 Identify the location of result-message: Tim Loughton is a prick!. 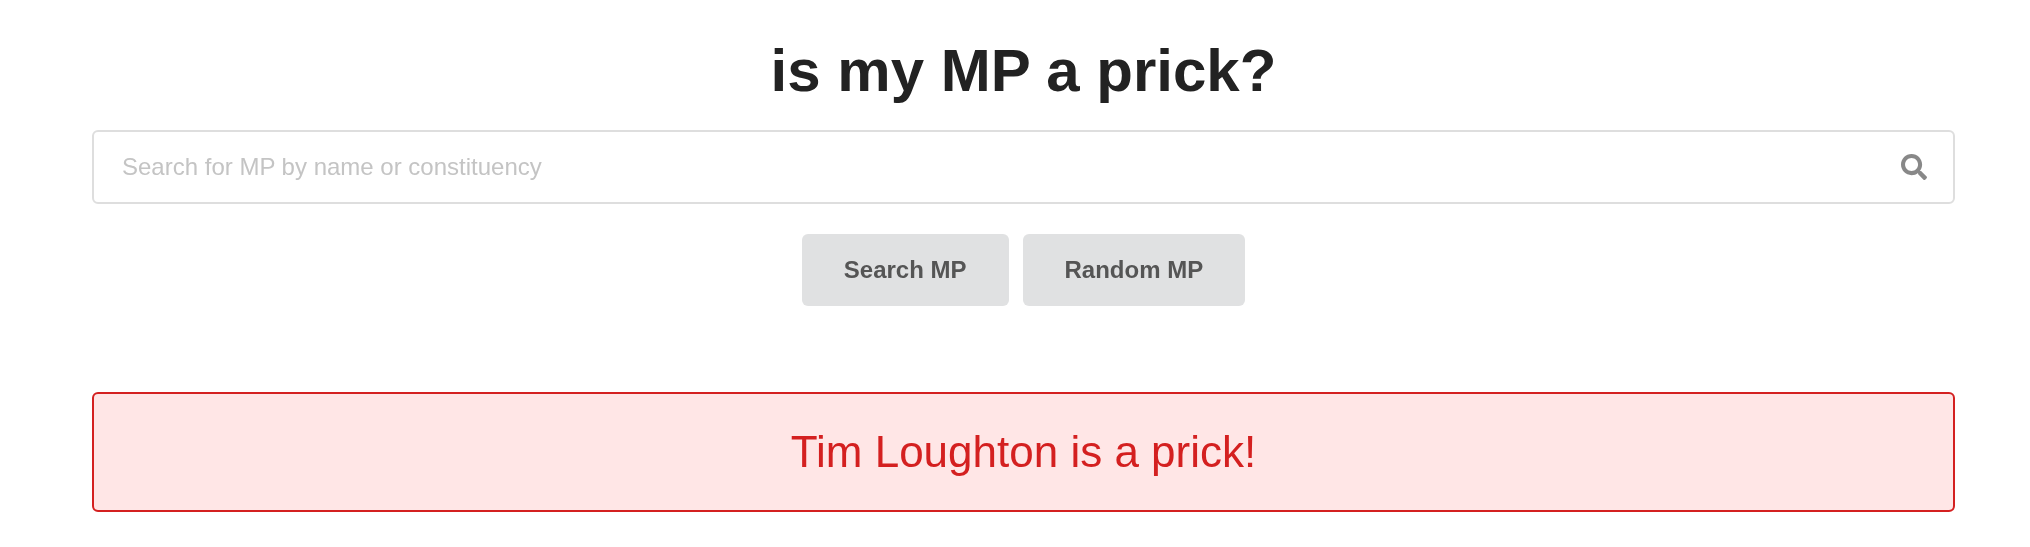
(1023, 452).